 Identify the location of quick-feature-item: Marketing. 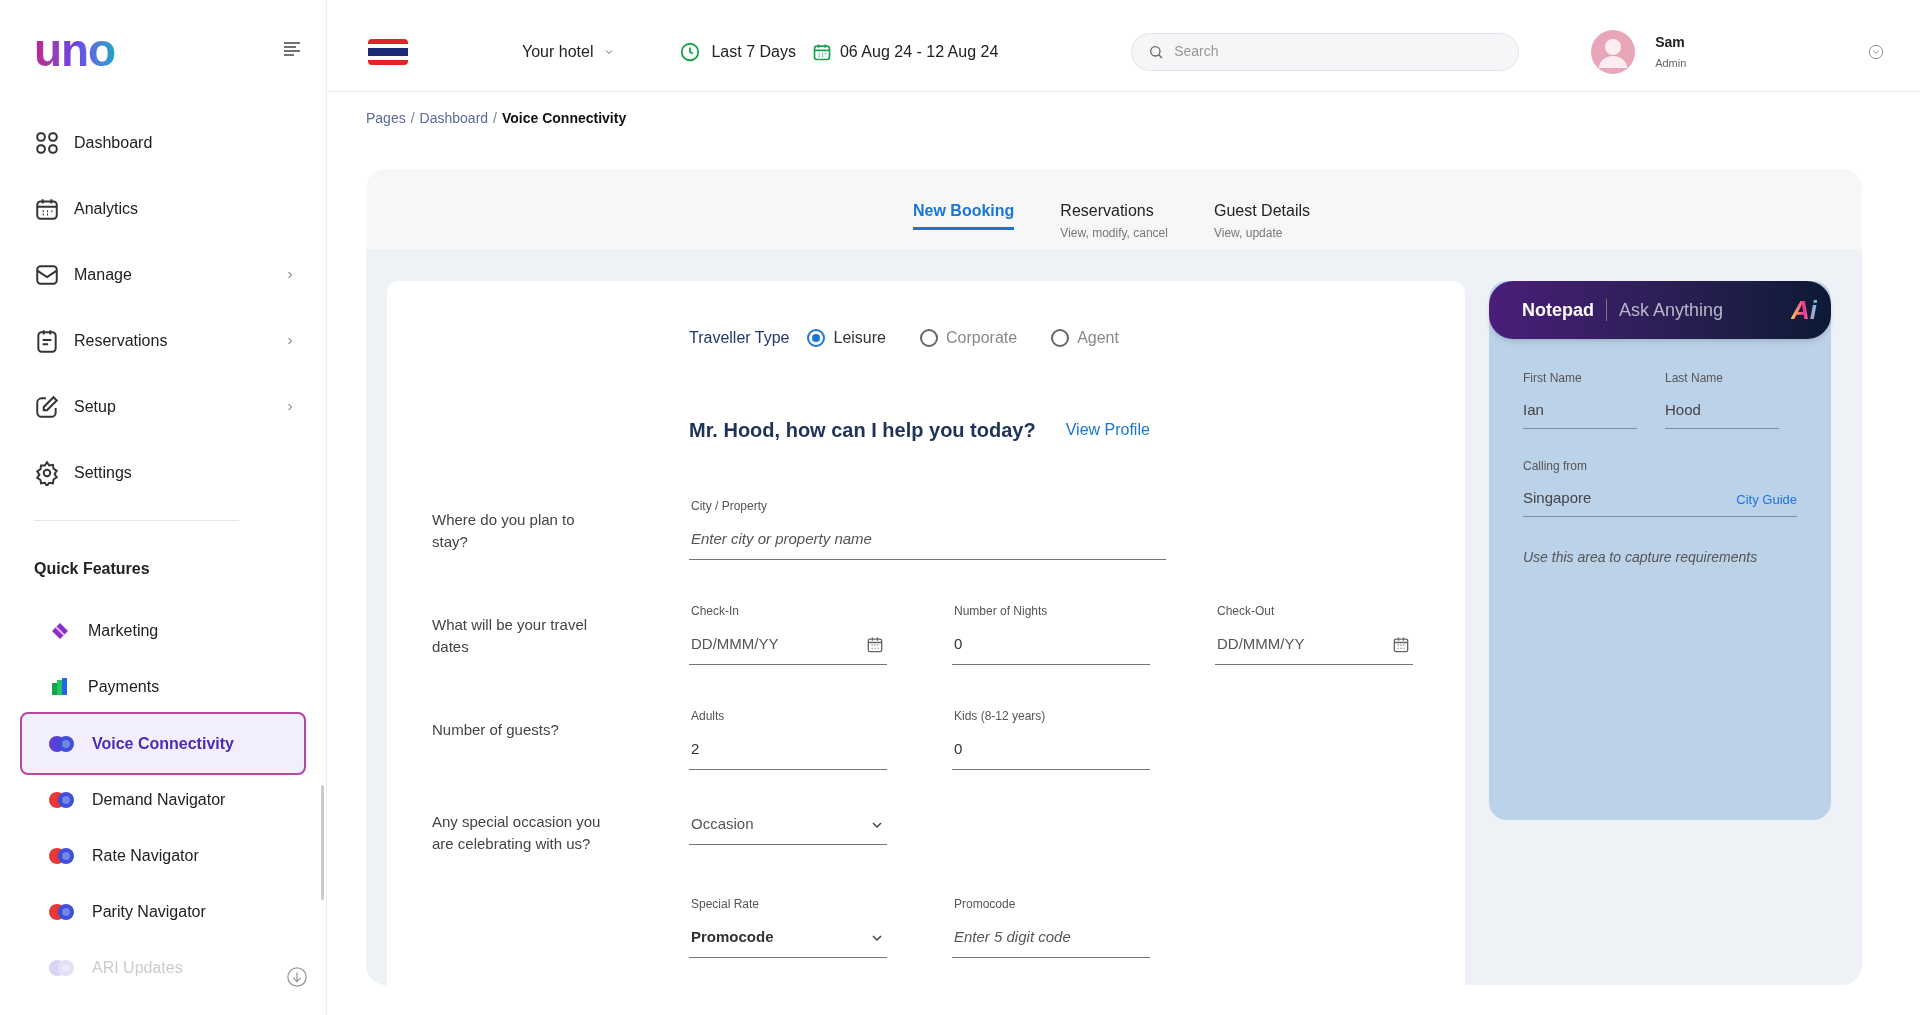
(163, 631).